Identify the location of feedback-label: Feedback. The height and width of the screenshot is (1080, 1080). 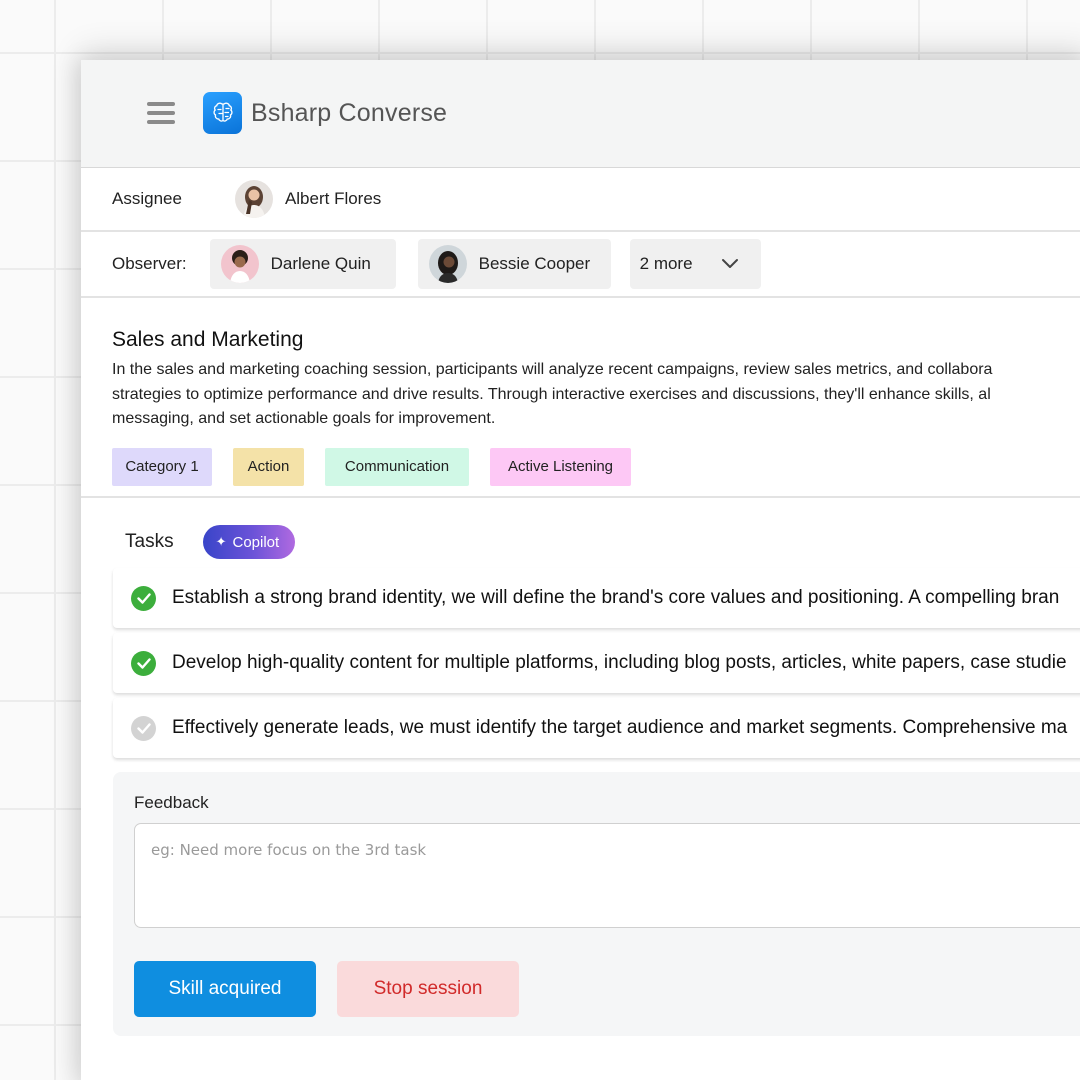
(171, 802).